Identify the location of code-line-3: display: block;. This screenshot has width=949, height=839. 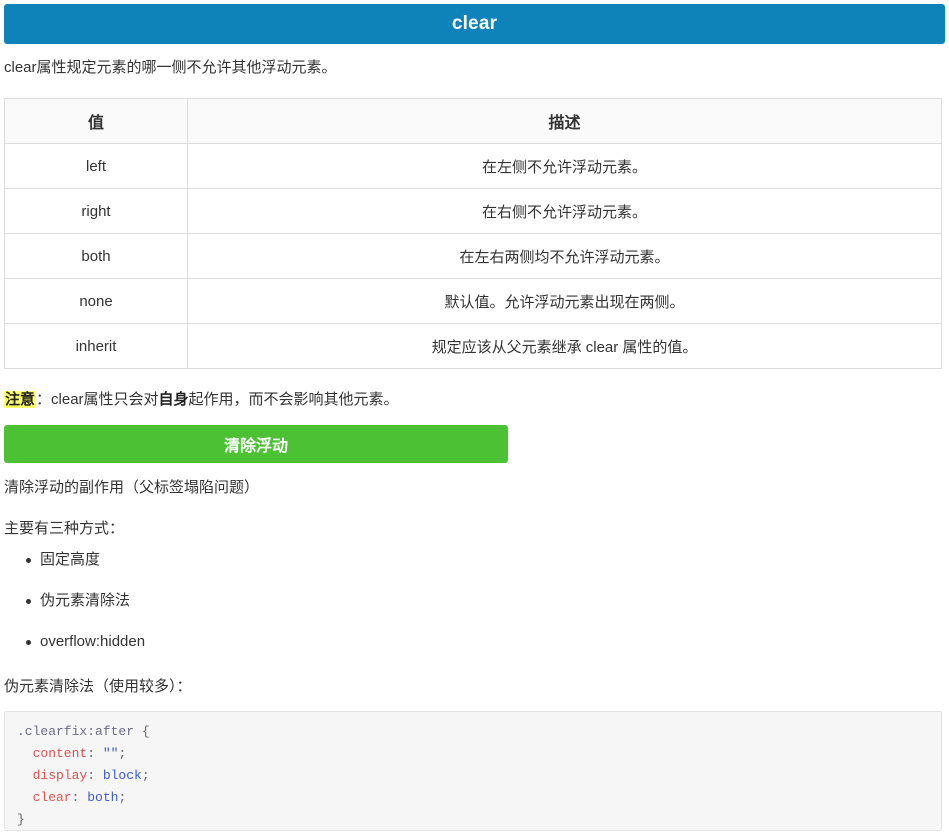
(473, 776).